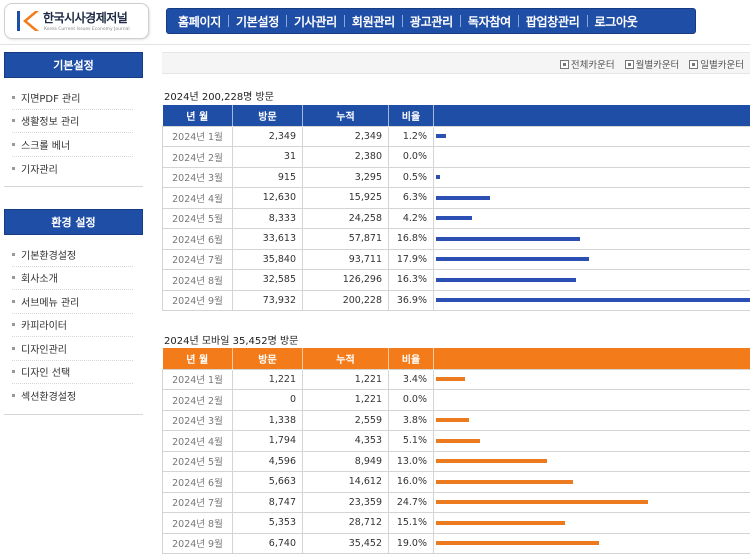 The height and width of the screenshot is (559, 750). I want to click on sidebar-item-company: 회사소개, so click(72, 278).